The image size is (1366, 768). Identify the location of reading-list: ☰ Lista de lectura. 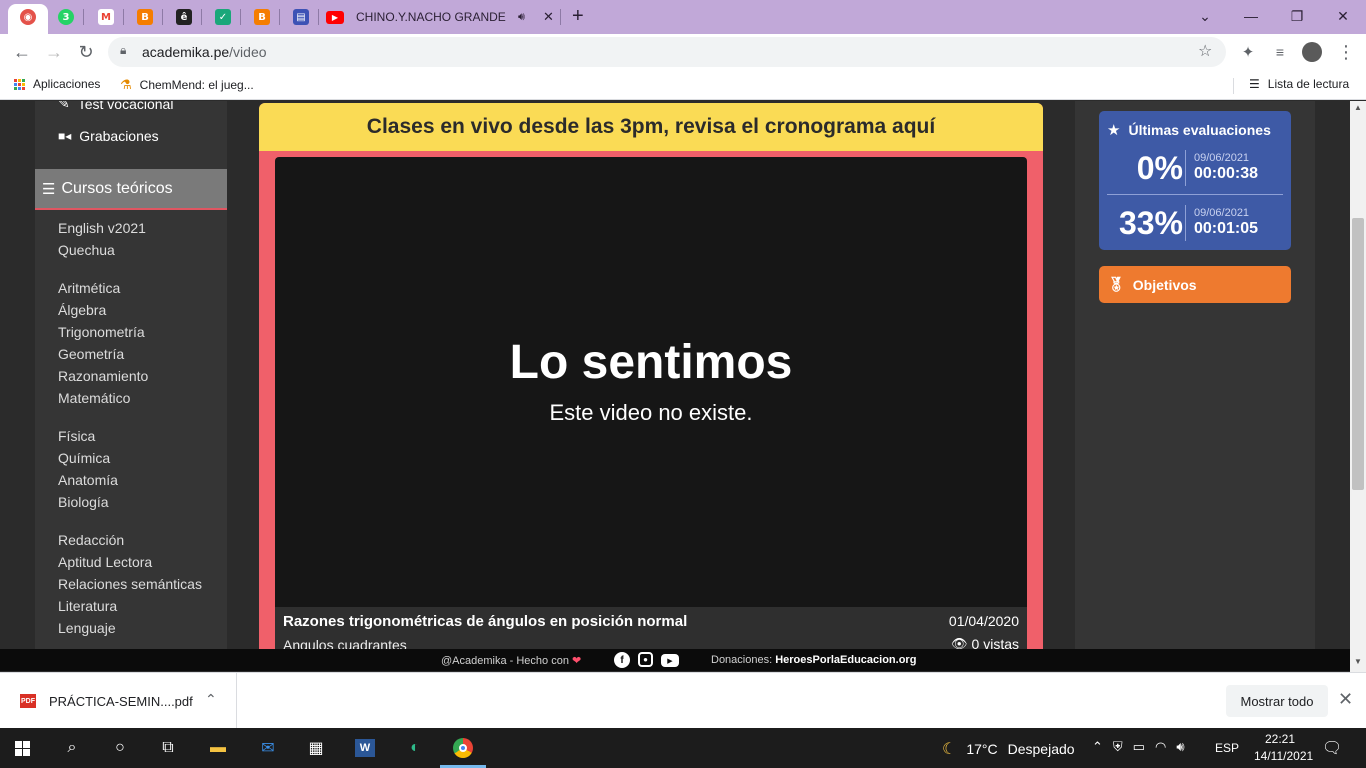
(1299, 84).